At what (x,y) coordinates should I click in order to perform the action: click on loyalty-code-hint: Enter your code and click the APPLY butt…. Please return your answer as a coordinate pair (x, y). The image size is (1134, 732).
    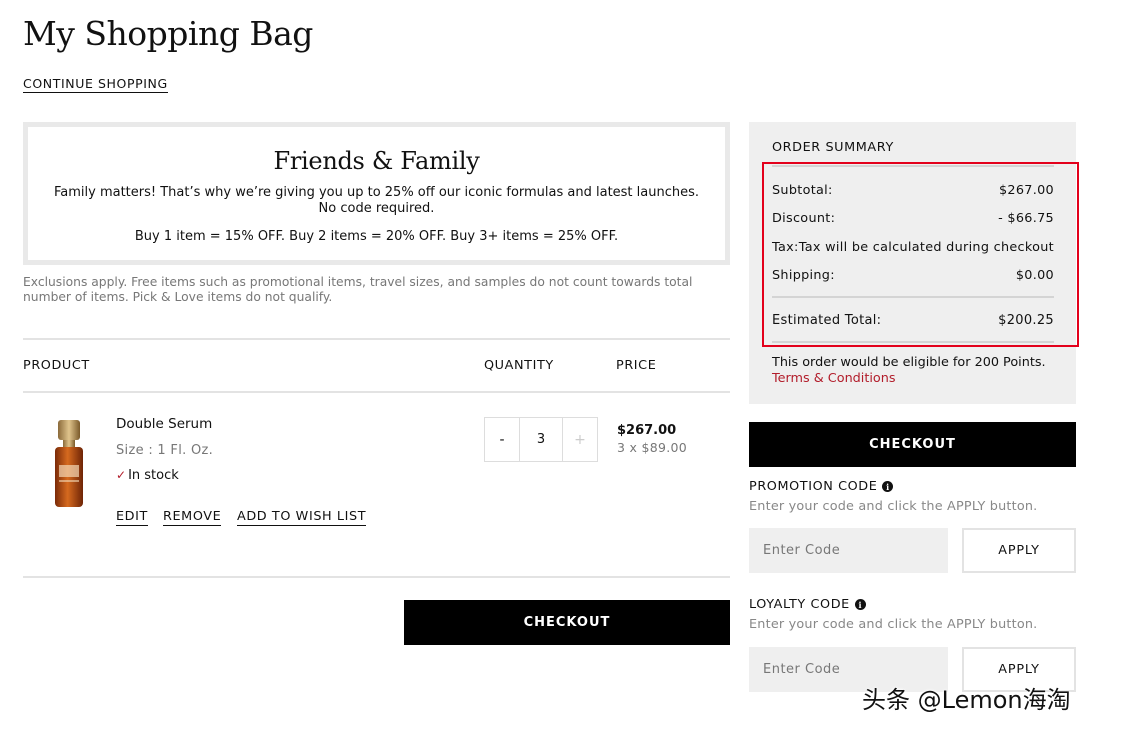
    Looking at the image, I should click on (893, 624).